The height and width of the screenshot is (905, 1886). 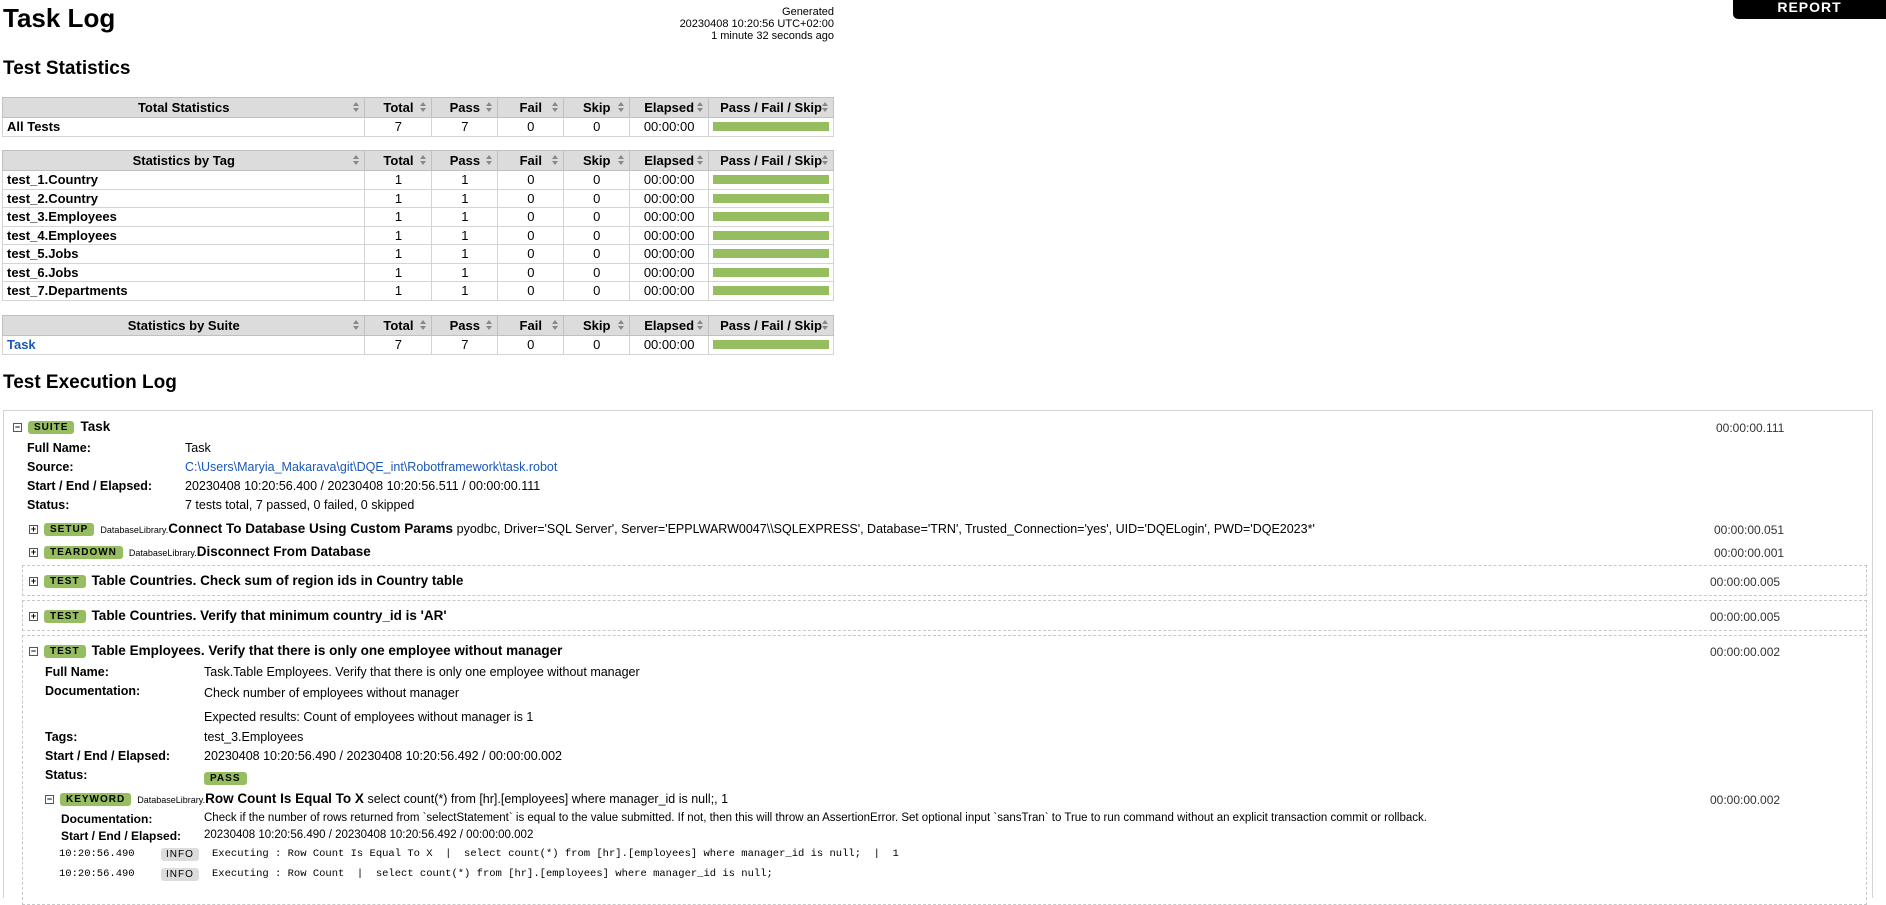 What do you see at coordinates (1809, 9) in the screenshot?
I see `report-button: REPORT` at bounding box center [1809, 9].